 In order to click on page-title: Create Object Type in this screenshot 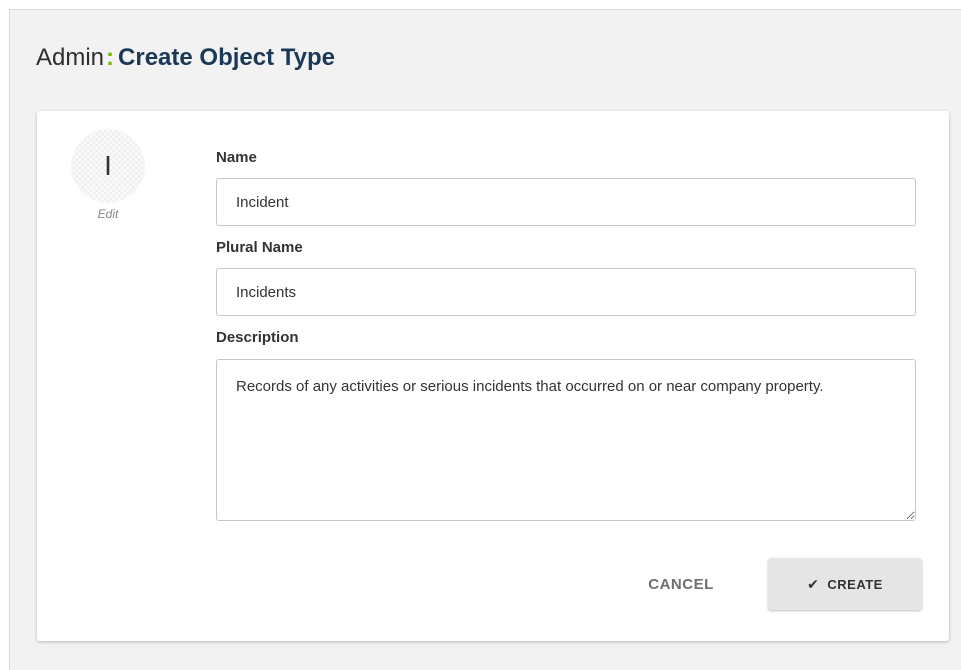, I will do `click(226, 57)`.